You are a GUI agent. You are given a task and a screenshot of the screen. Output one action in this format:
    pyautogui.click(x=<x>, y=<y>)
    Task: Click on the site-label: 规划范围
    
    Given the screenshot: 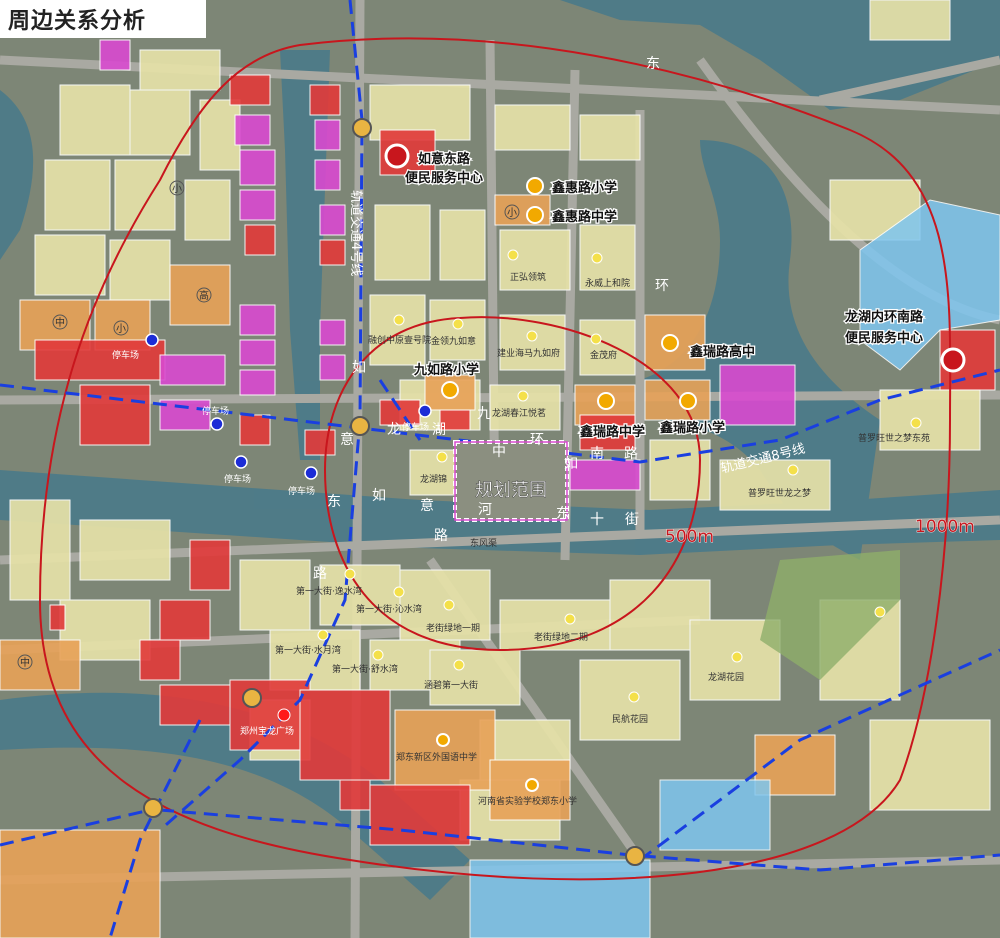 What is the action you would take?
    pyautogui.click(x=511, y=490)
    